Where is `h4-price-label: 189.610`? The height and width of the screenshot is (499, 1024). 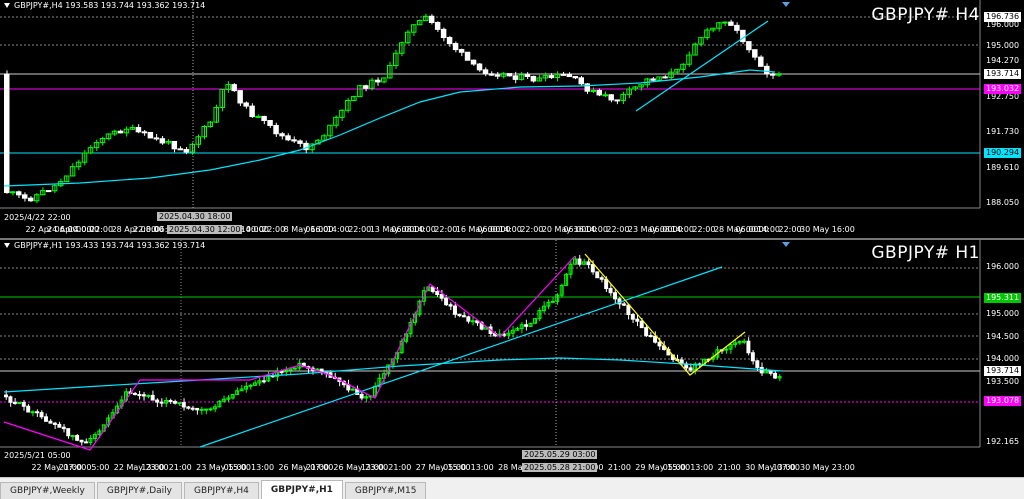 h4-price-label: 189.610 is located at coordinates (1003, 167).